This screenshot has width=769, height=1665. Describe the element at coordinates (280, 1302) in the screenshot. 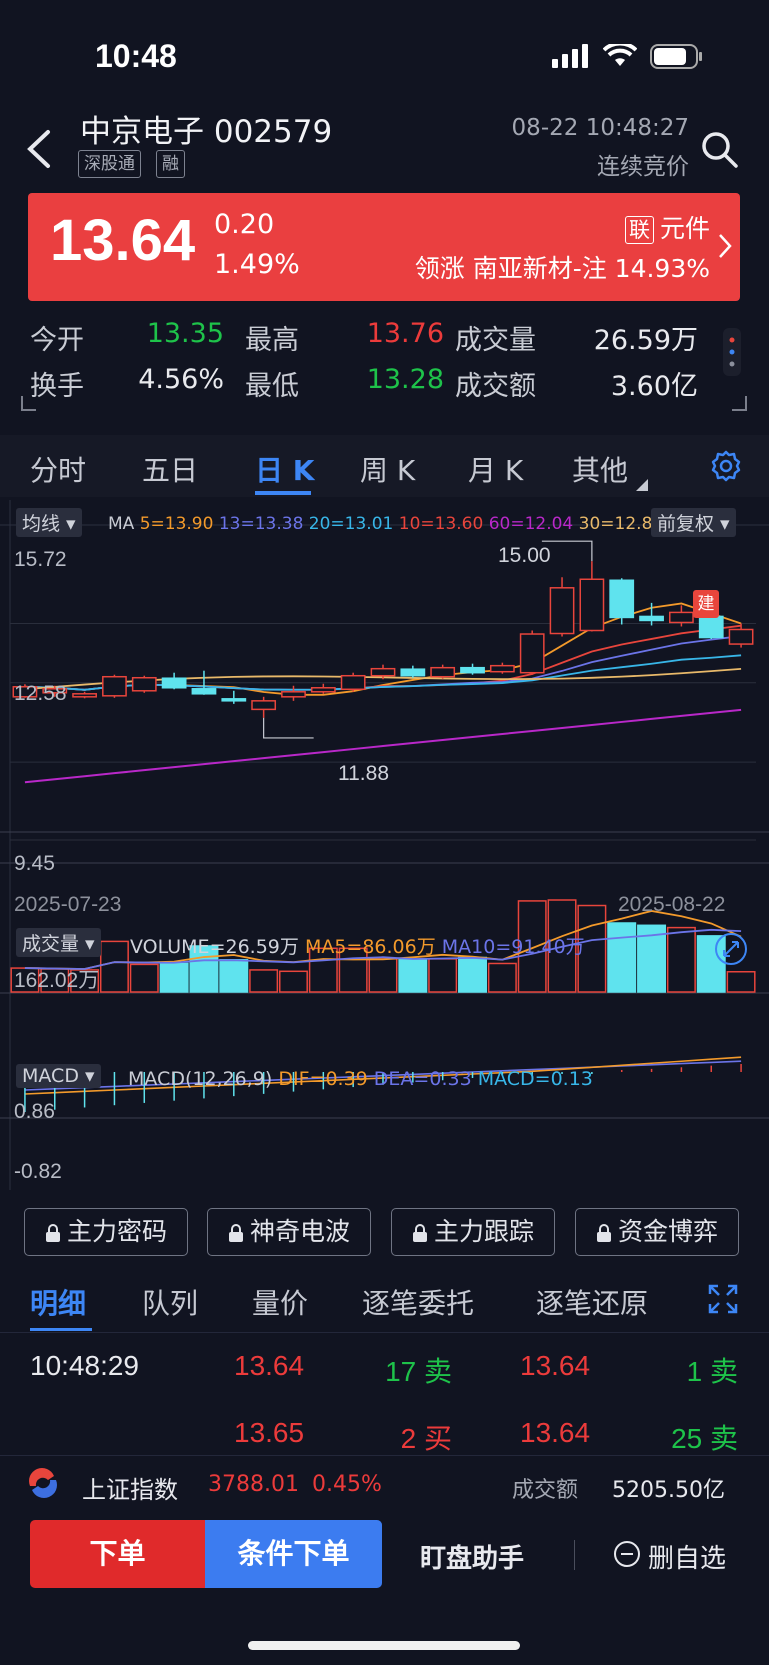

I see `tab-volume-price: 量价` at that location.